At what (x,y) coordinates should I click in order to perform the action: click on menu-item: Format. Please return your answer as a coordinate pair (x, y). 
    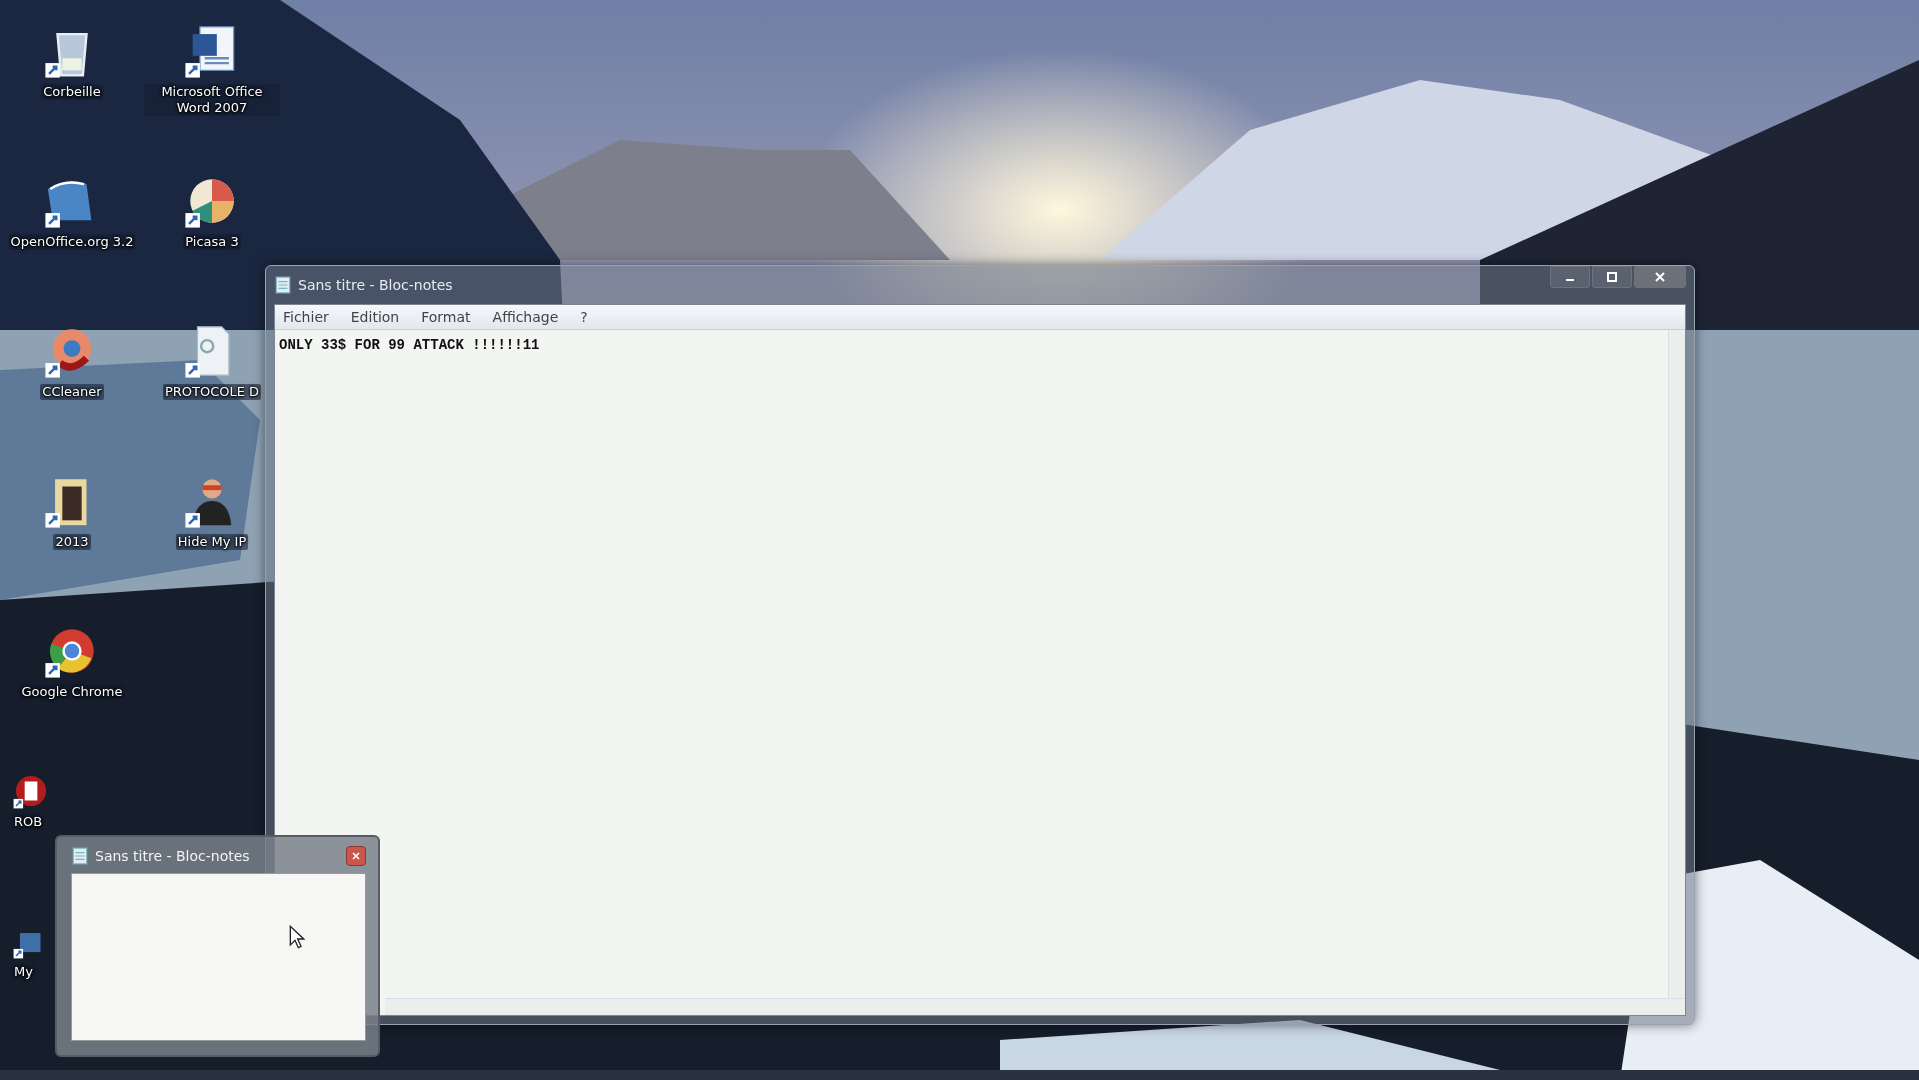
    Looking at the image, I should click on (446, 317).